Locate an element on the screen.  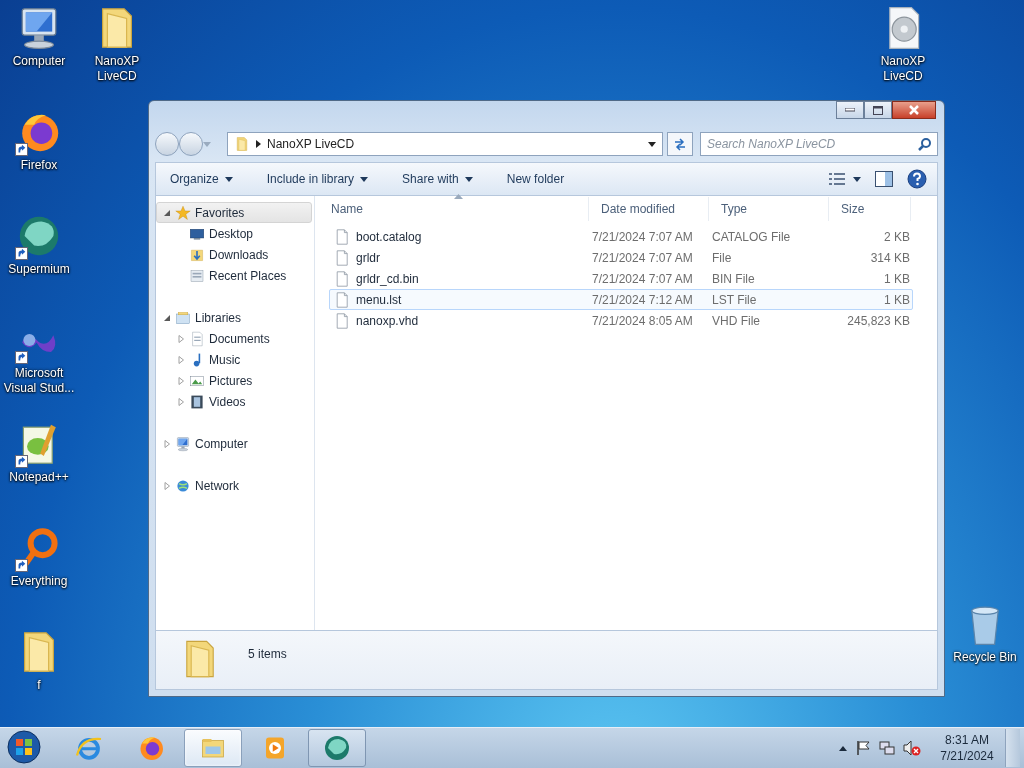
file-row: nanoxp.vhd 7/21/2024 8:05 AM VHD File 245,823 KB is located at coordinates (621, 320).